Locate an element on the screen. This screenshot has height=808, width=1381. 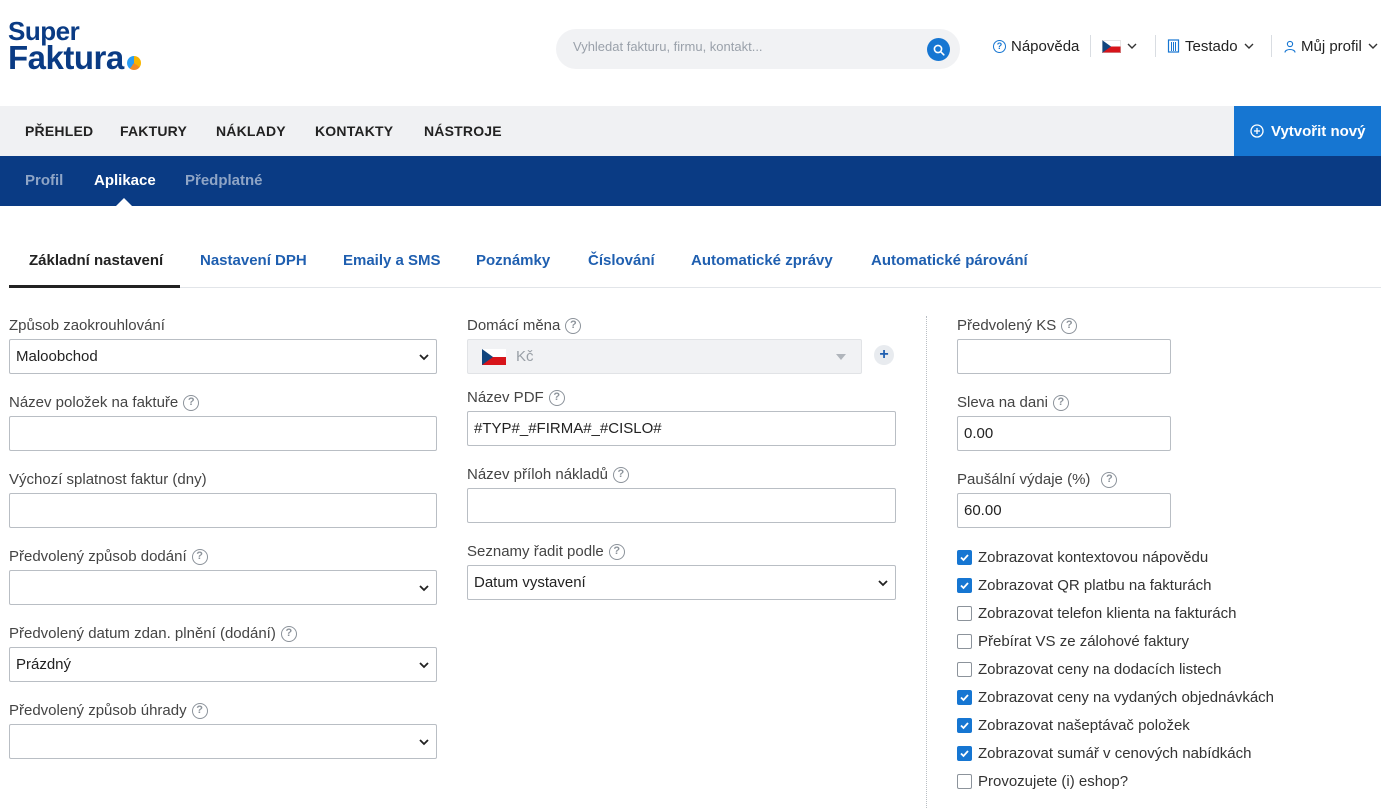
delivery-method-label-text: Předvolený způsob dodání is located at coordinates (98, 556).